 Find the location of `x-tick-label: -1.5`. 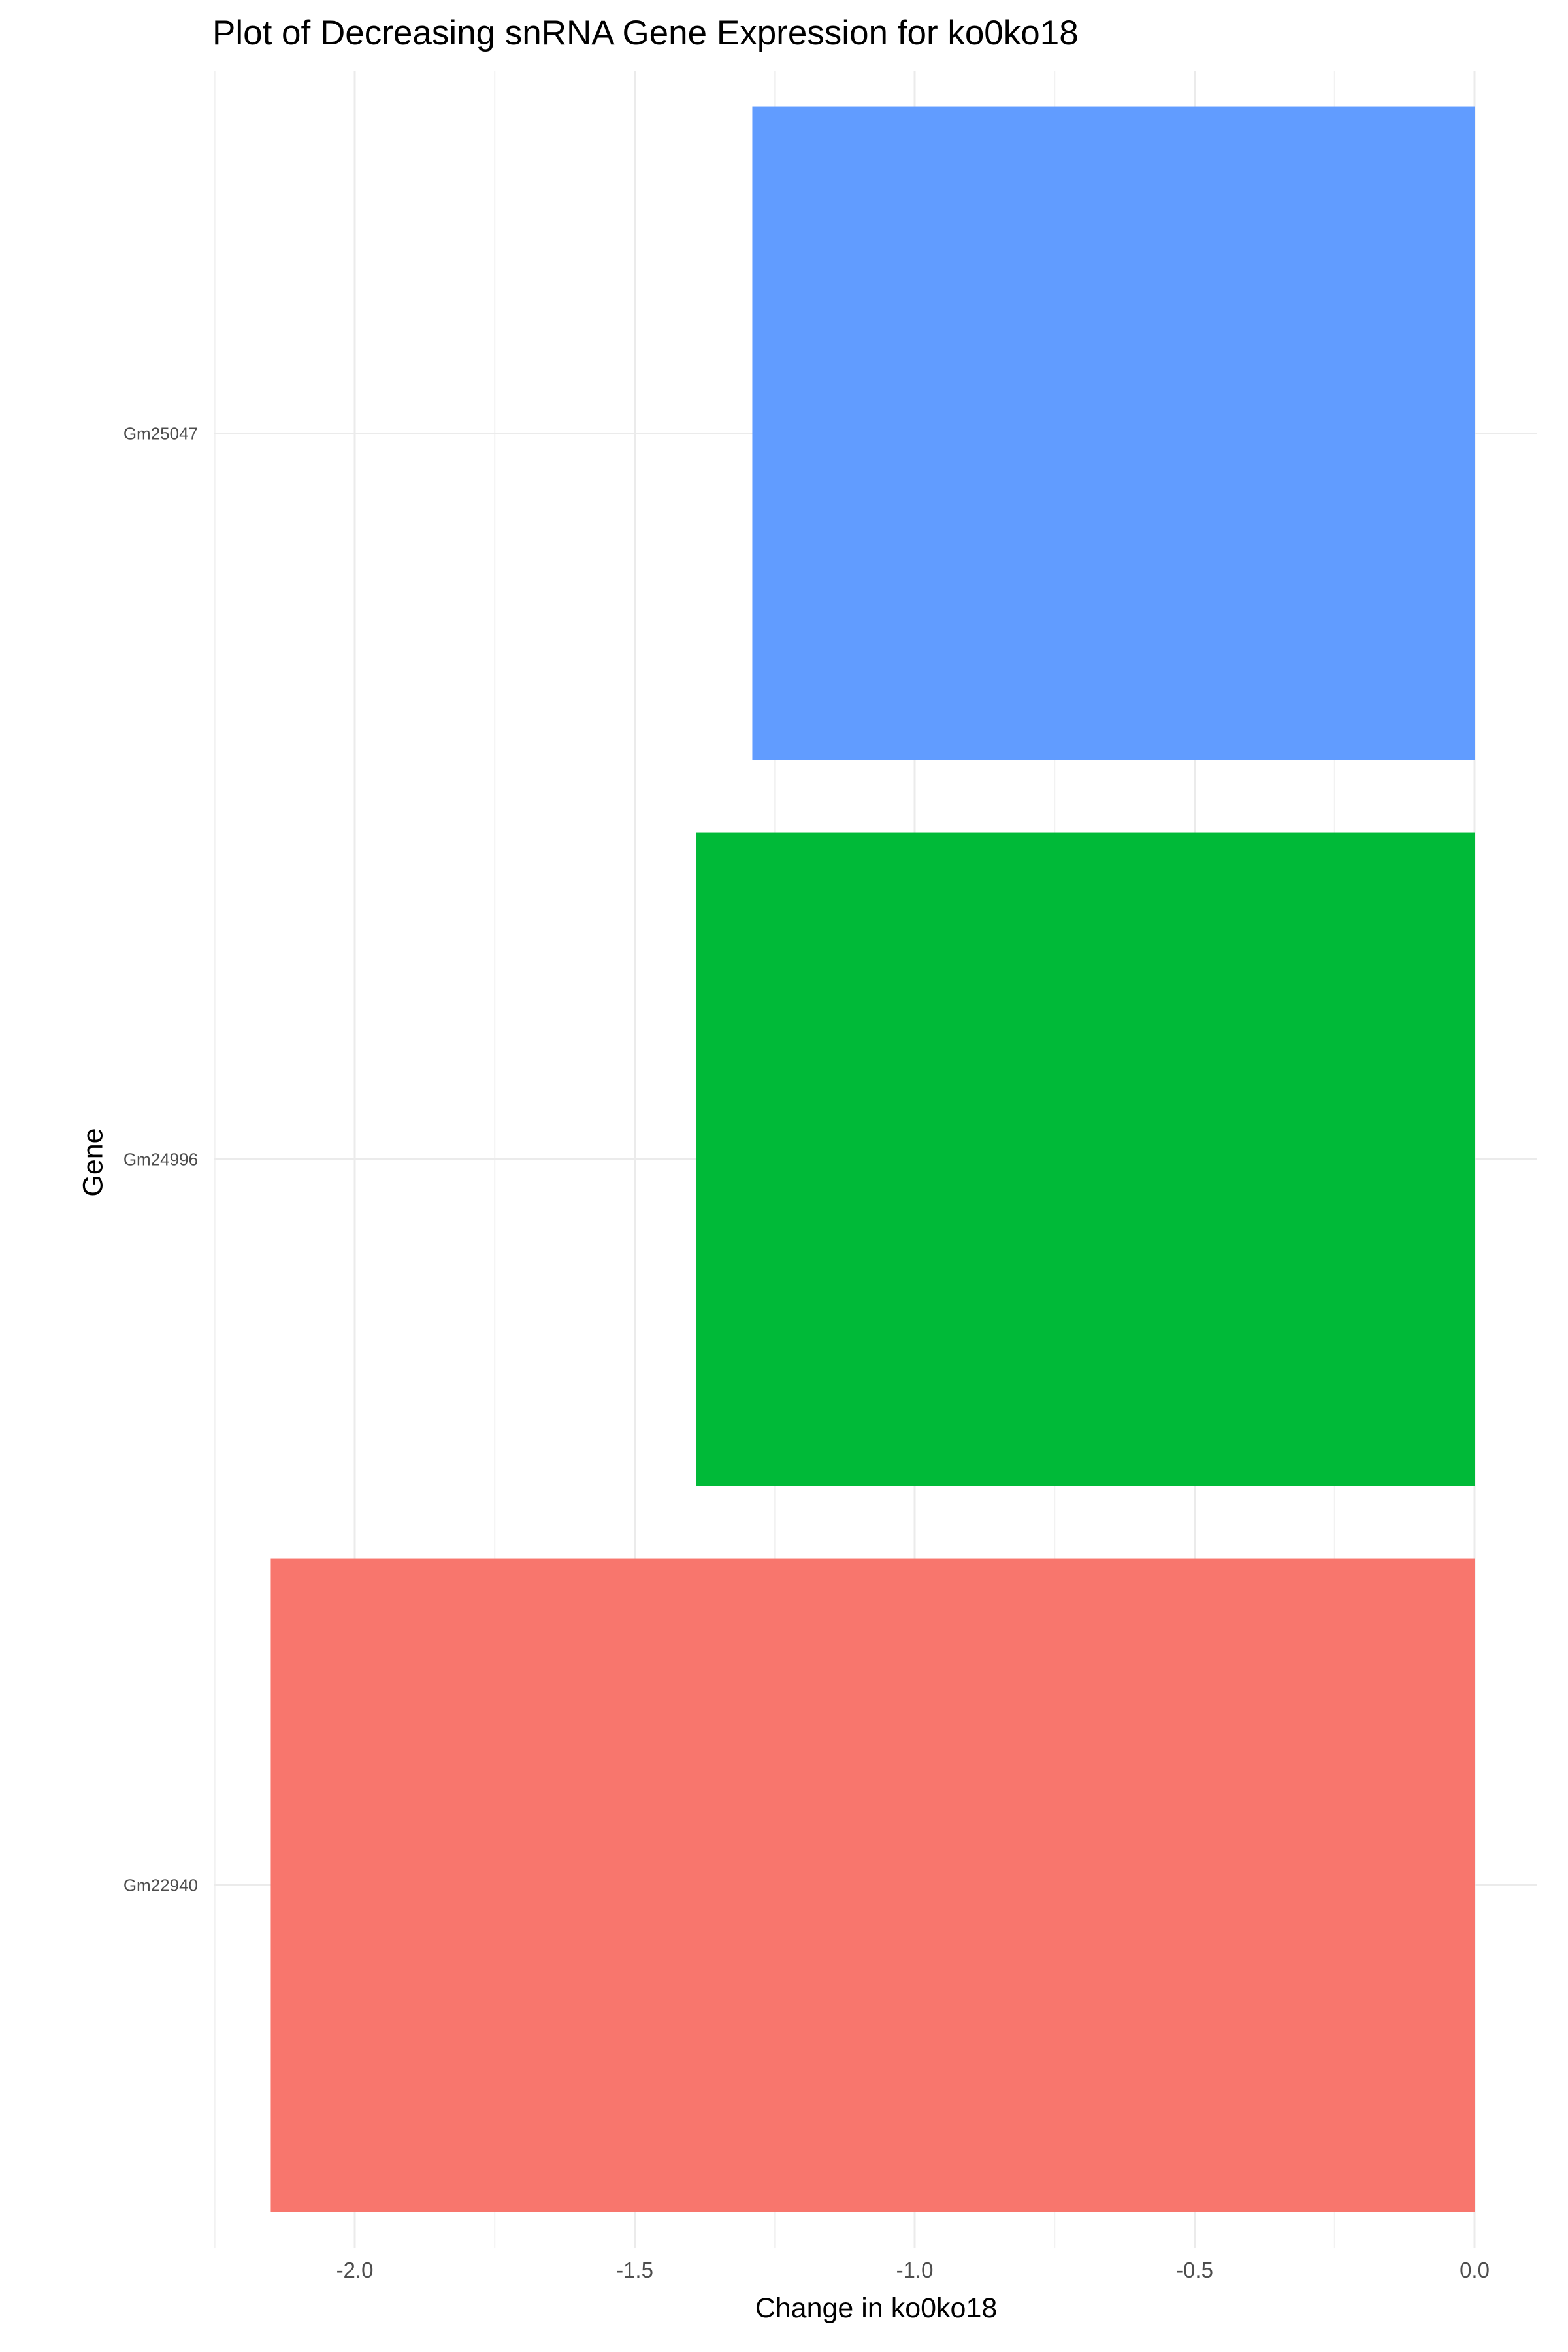

x-tick-label: -1.5 is located at coordinates (634, 2270).